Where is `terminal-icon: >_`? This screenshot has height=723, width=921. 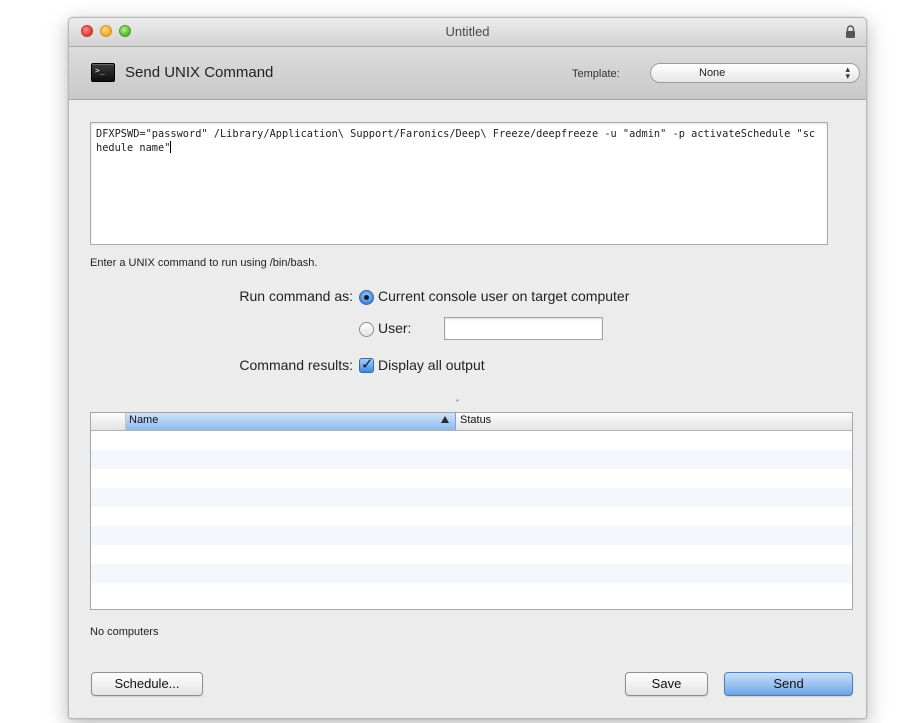 terminal-icon: >_ is located at coordinates (103, 72).